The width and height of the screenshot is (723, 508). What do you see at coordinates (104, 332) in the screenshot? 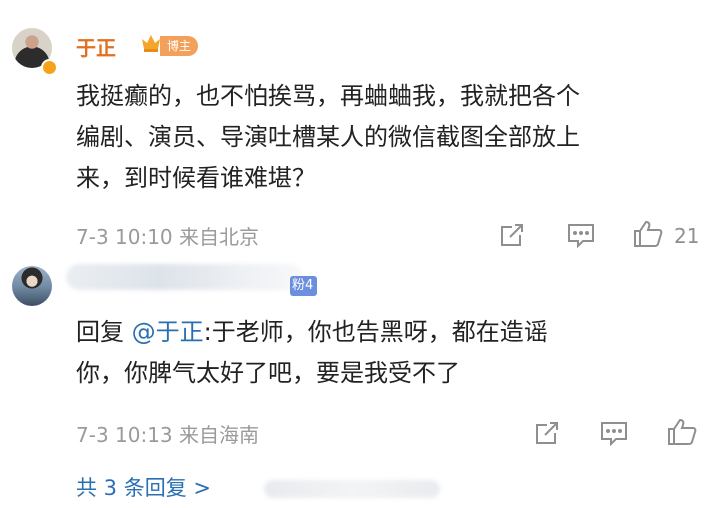
I see `reply-prefix: 回复` at bounding box center [104, 332].